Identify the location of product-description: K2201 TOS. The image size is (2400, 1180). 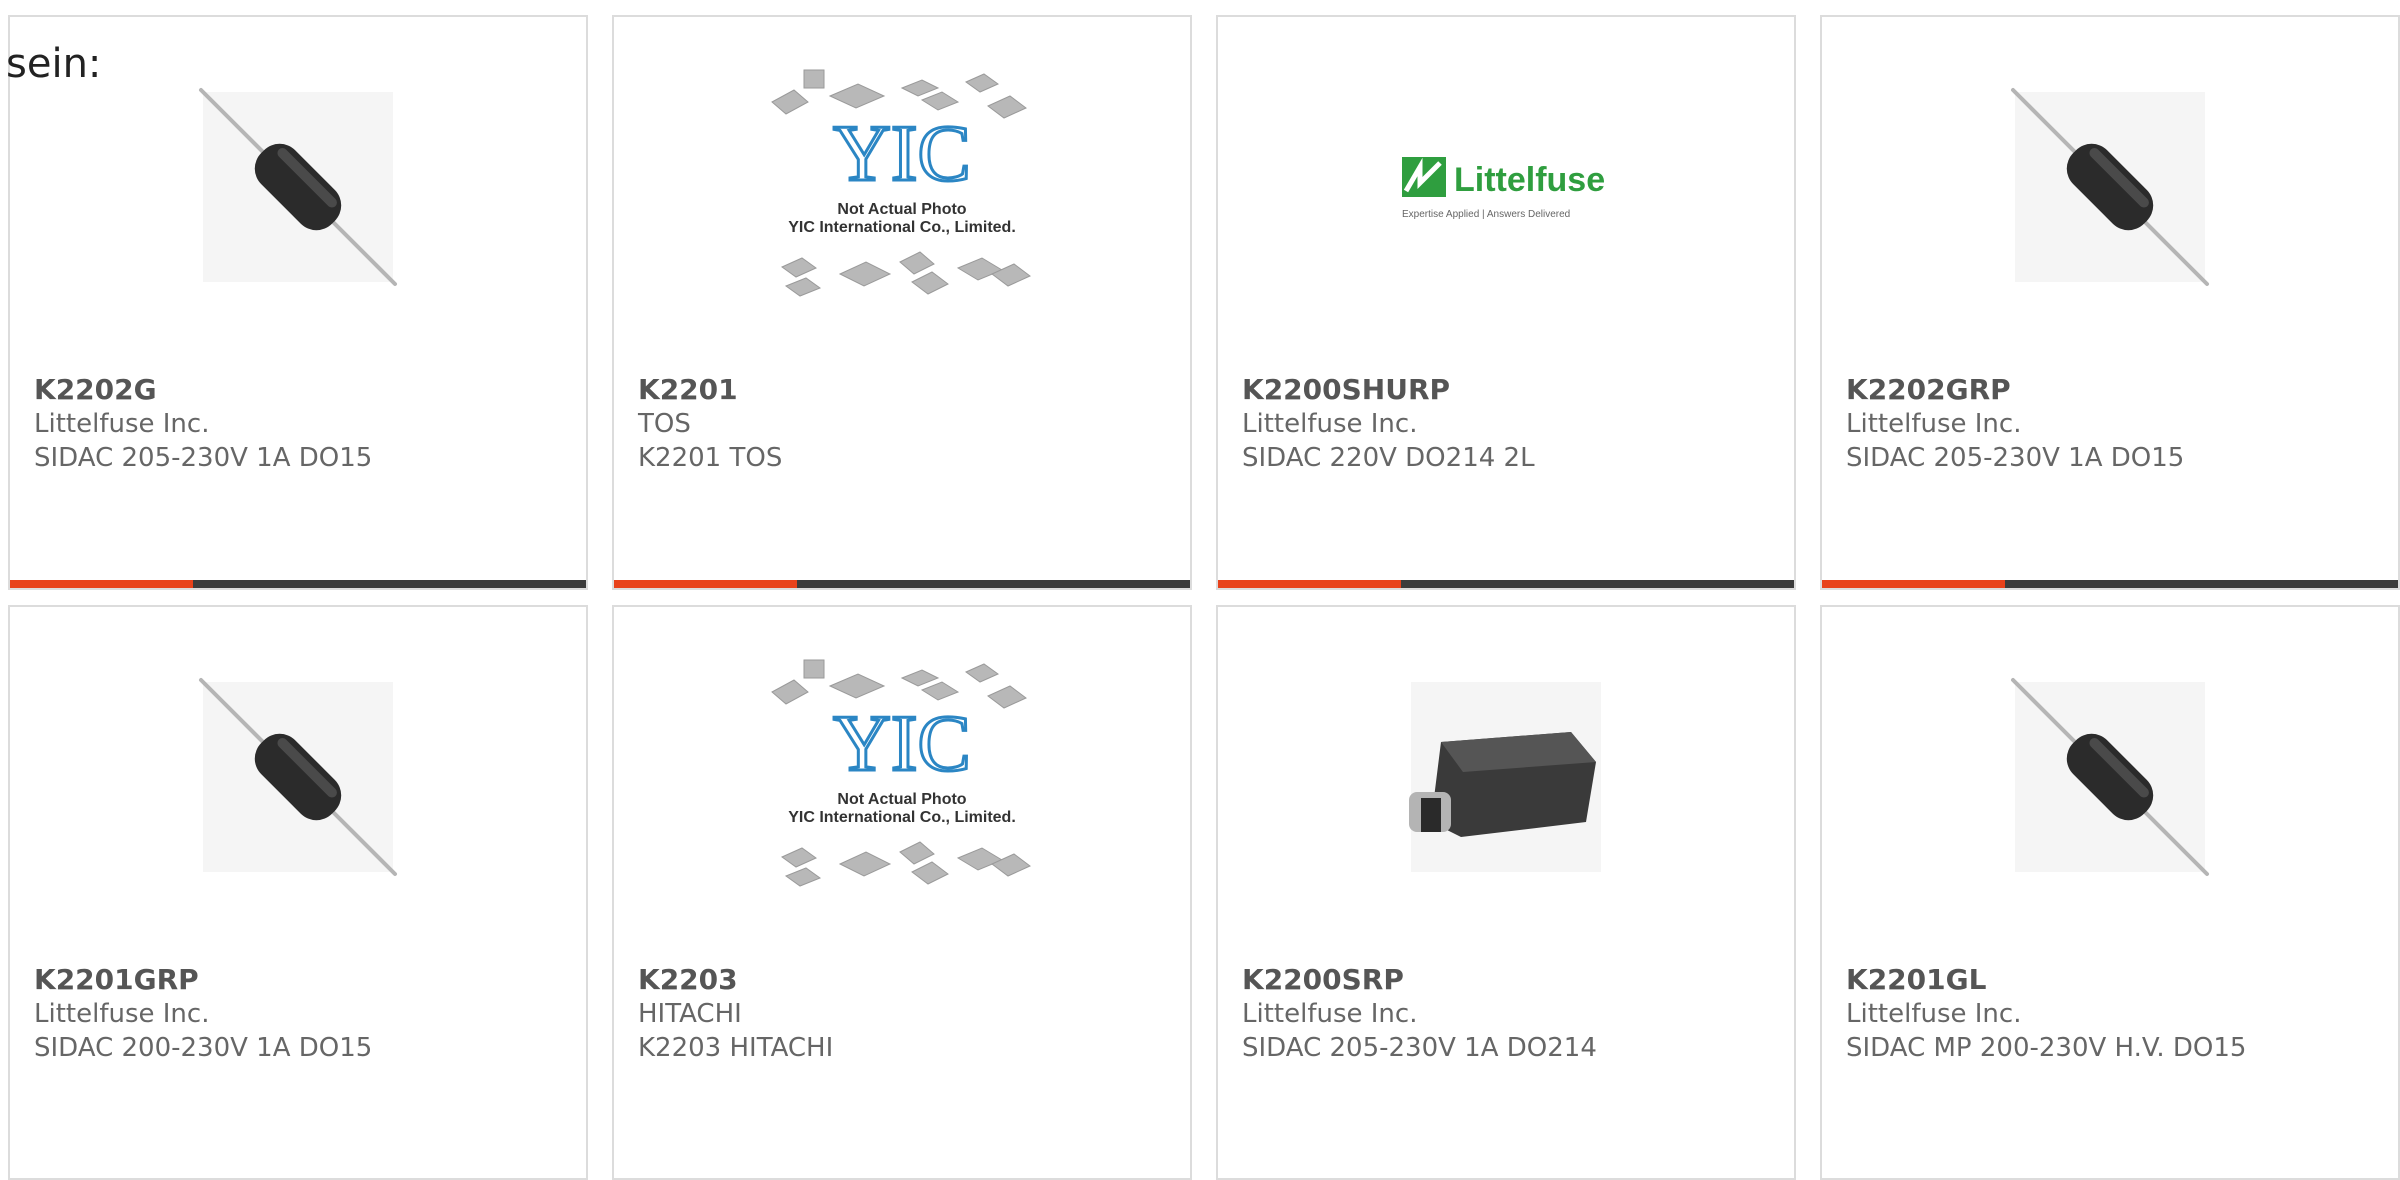
(710, 458).